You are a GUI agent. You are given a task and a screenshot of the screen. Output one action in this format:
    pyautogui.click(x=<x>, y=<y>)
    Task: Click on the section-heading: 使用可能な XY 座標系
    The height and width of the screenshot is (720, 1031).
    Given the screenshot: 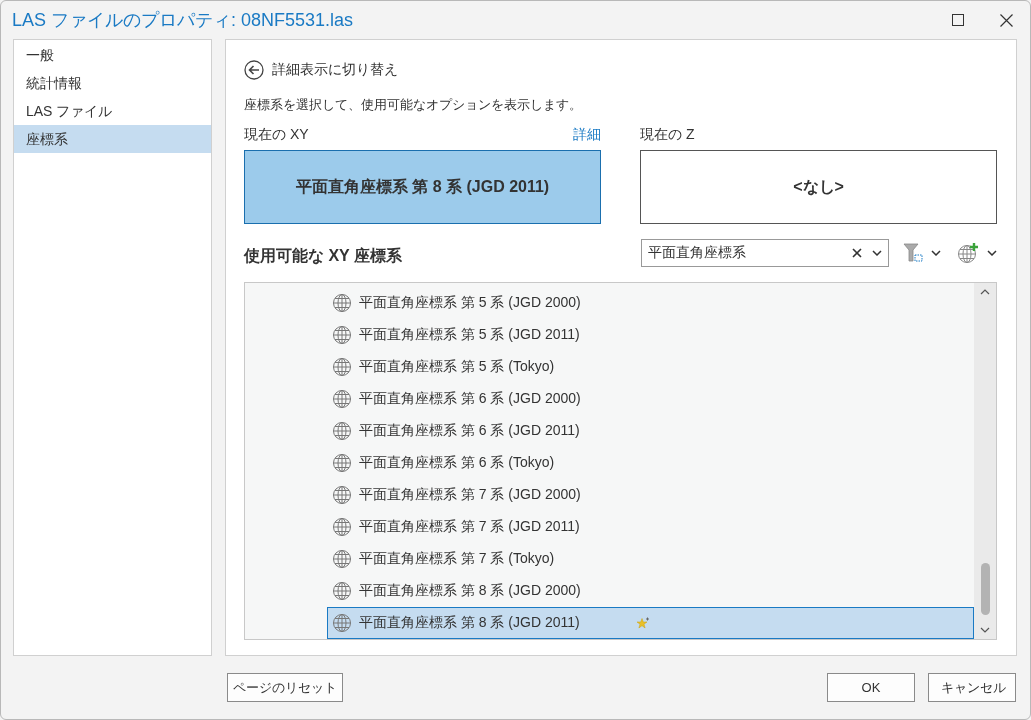 What is the action you would take?
    pyautogui.click(x=323, y=256)
    